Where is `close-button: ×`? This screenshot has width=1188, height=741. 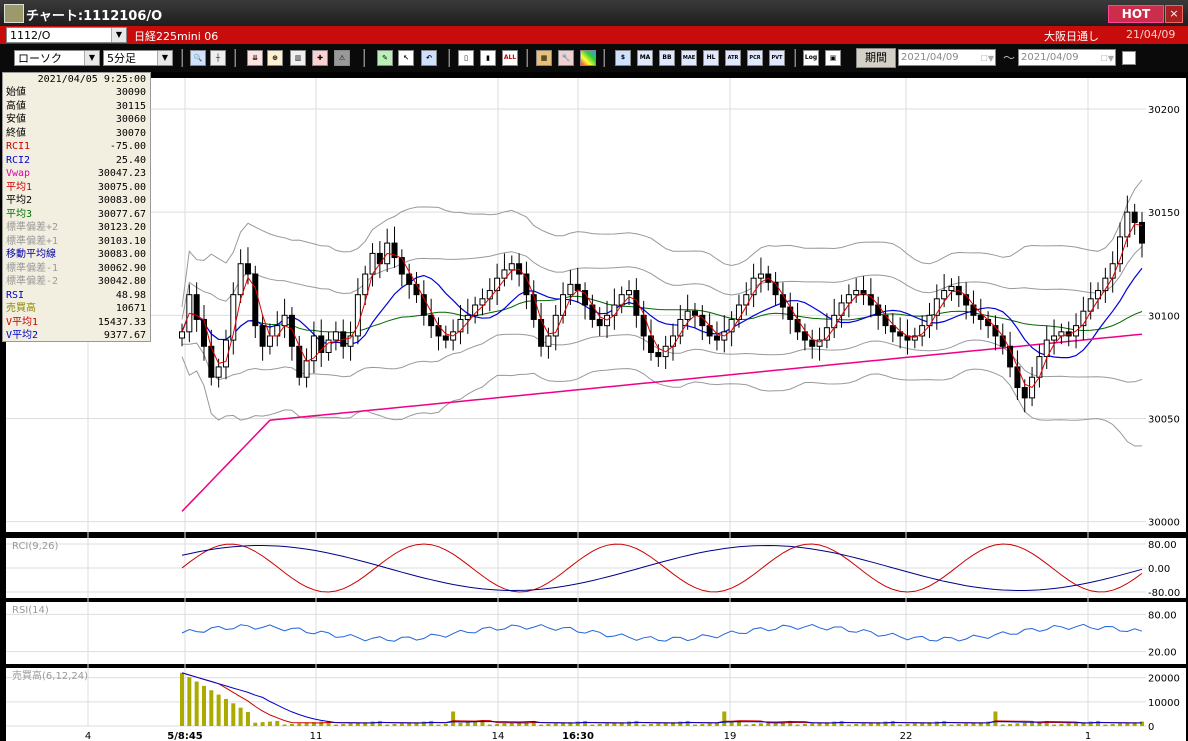
close-button: × is located at coordinates (1174, 14).